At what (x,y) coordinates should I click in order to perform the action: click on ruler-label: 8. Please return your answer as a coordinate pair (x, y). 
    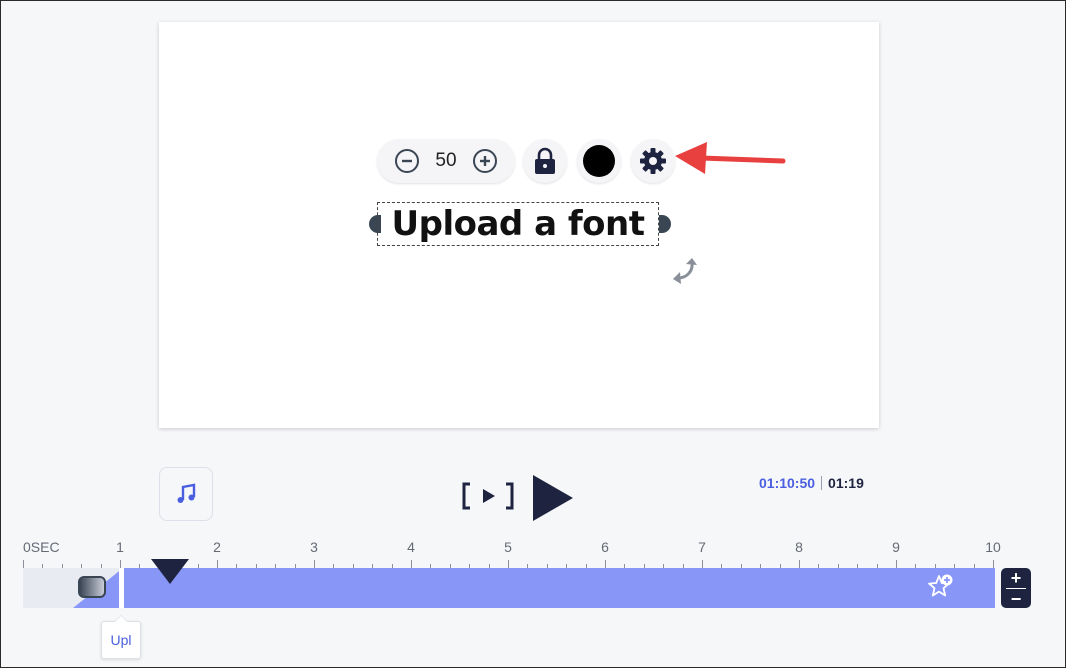
    Looking at the image, I should click on (799, 547).